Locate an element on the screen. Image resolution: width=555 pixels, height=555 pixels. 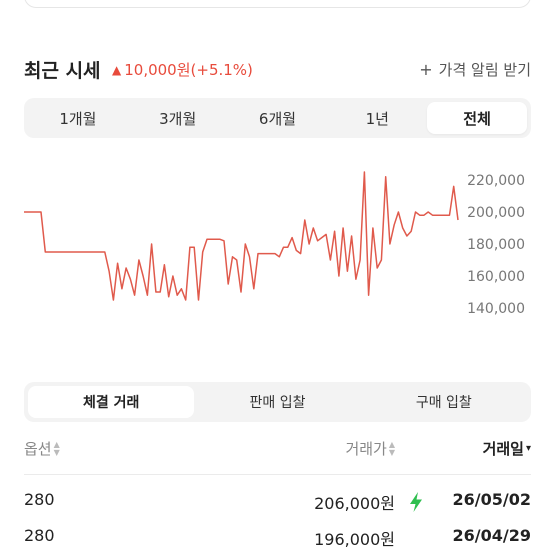
y-tick-label: 160,000 is located at coordinates (496, 277).